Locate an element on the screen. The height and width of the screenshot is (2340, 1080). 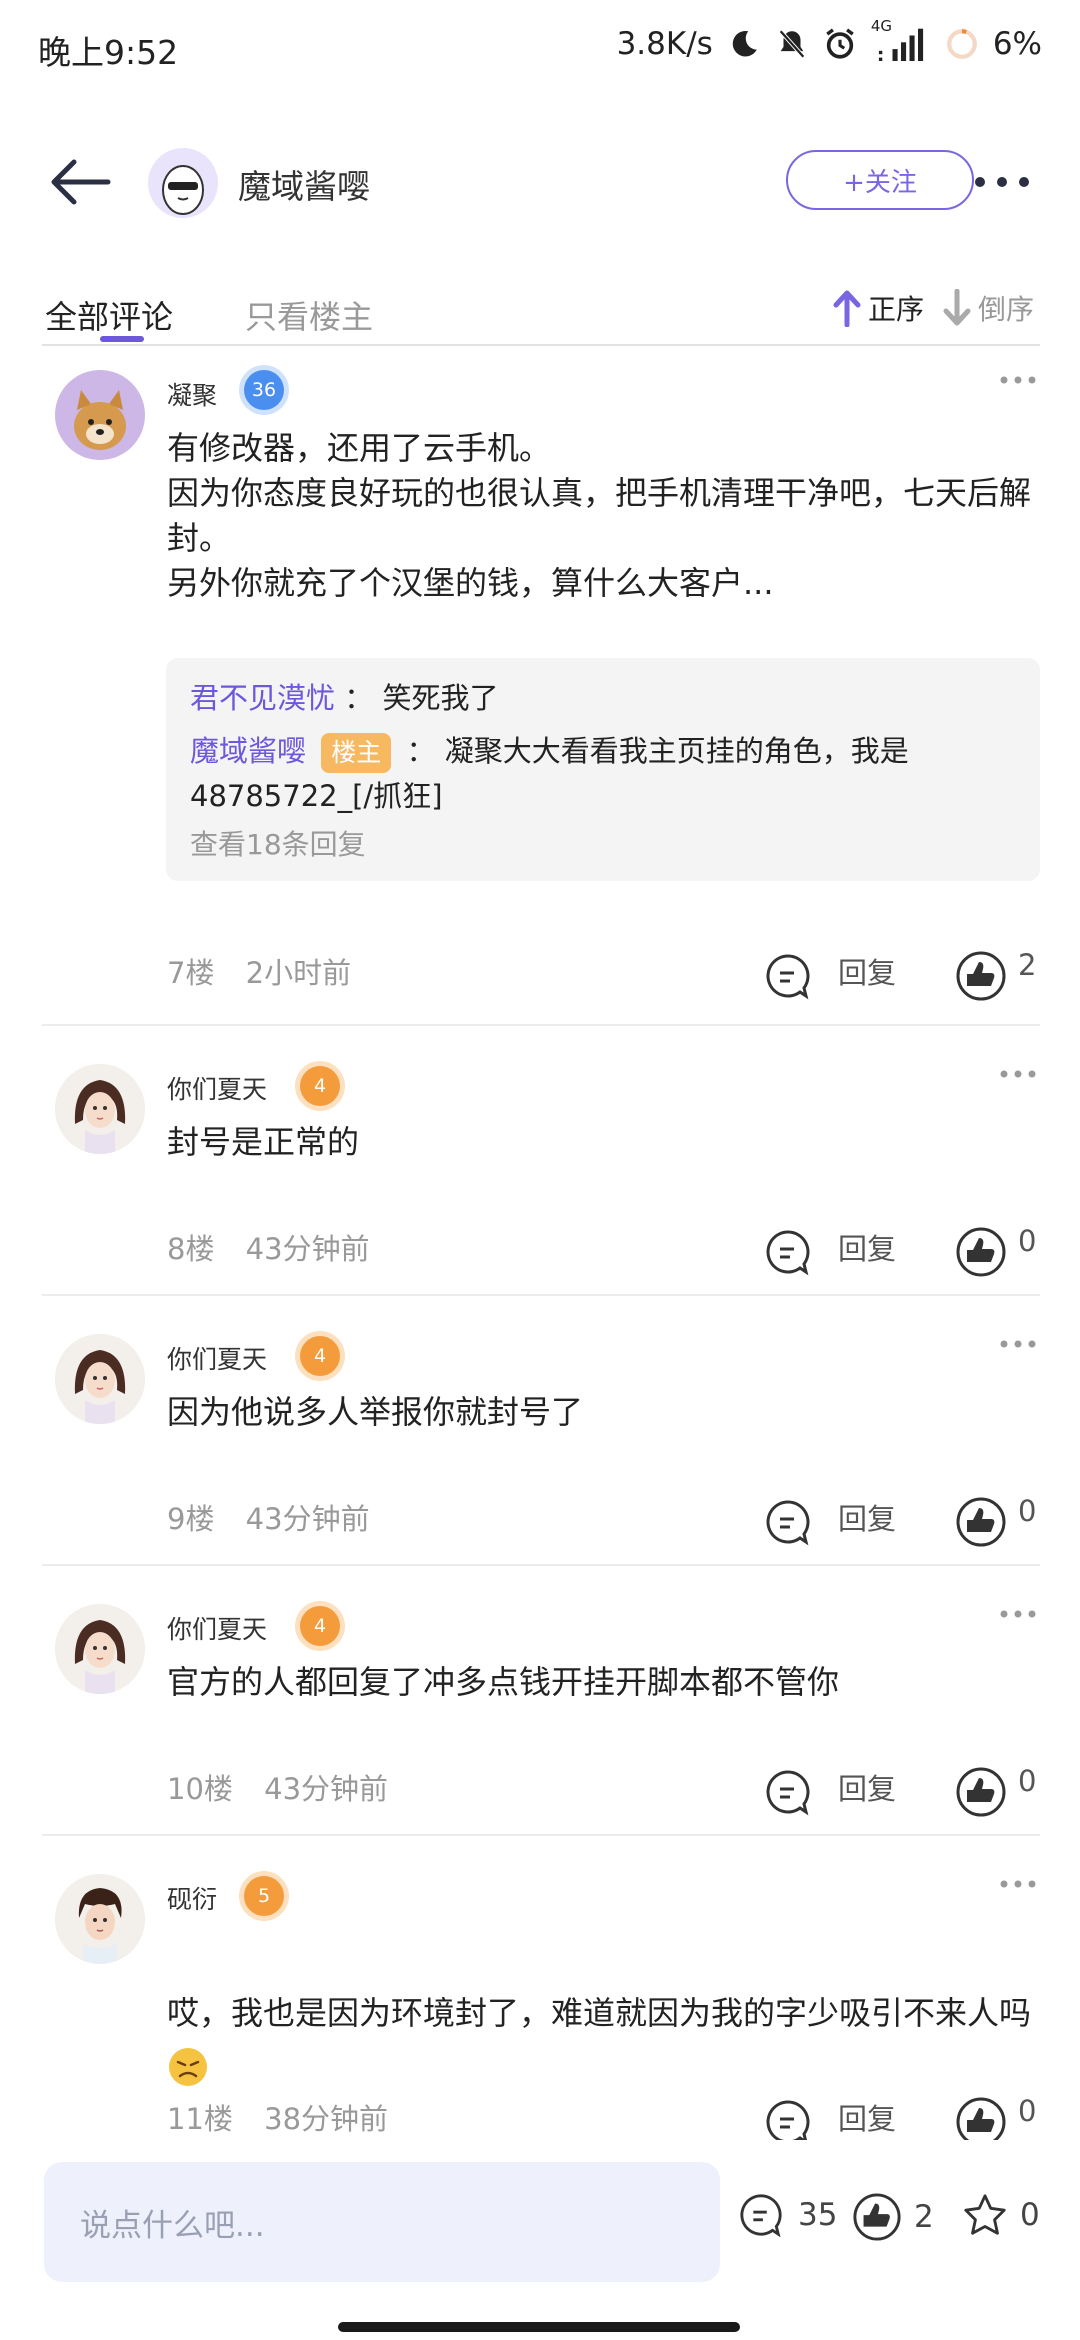
reply-username: 君不见漠忧 is located at coordinates (262, 698).